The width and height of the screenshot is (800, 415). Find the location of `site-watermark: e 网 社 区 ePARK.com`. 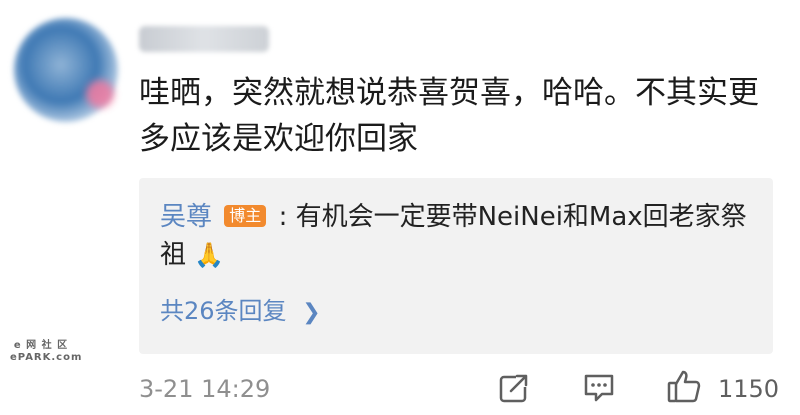

site-watermark: e 网 社 区 ePARK.com is located at coordinates (46, 352).